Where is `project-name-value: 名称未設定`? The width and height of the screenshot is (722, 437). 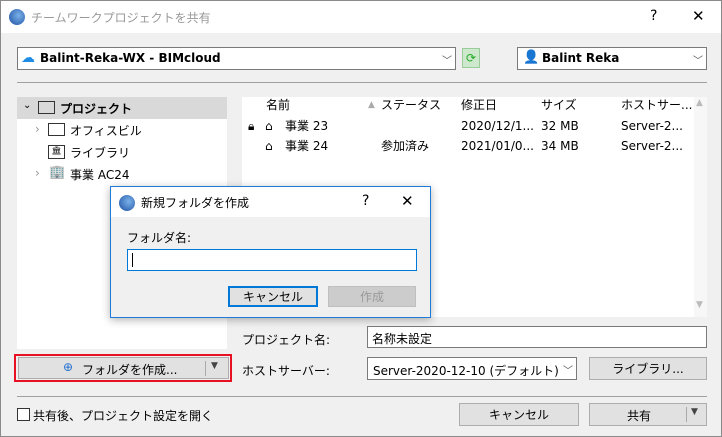
project-name-value: 名称未設定 is located at coordinates (402, 339).